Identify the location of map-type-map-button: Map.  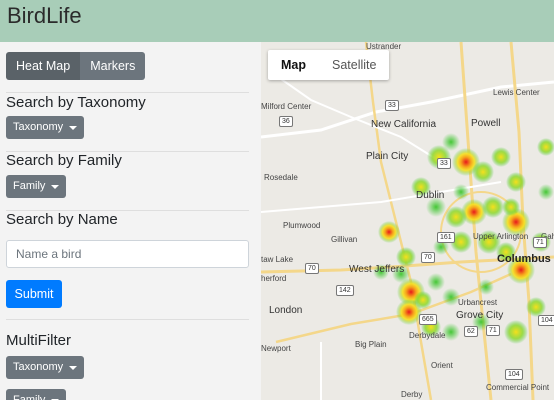
(293, 65).